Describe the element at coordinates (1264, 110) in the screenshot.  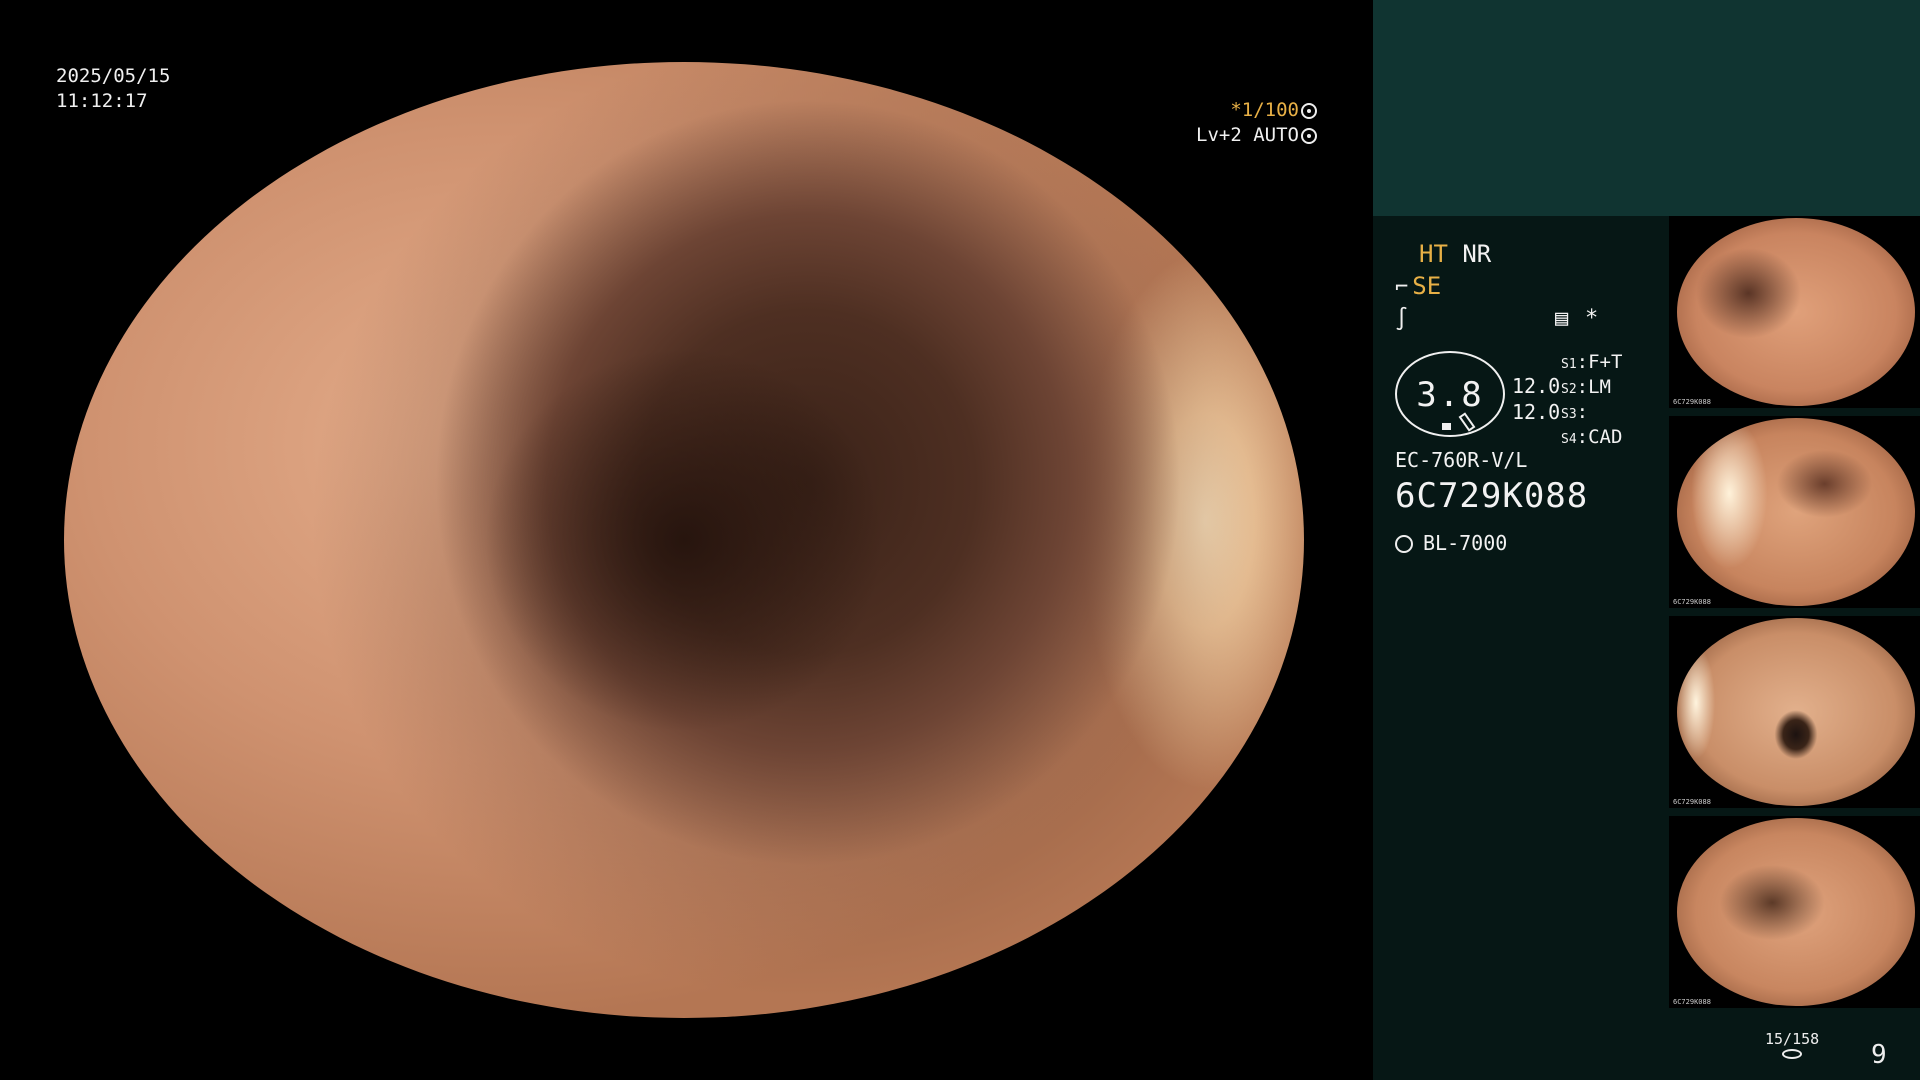
I see `shutter-text: *1/100` at that location.